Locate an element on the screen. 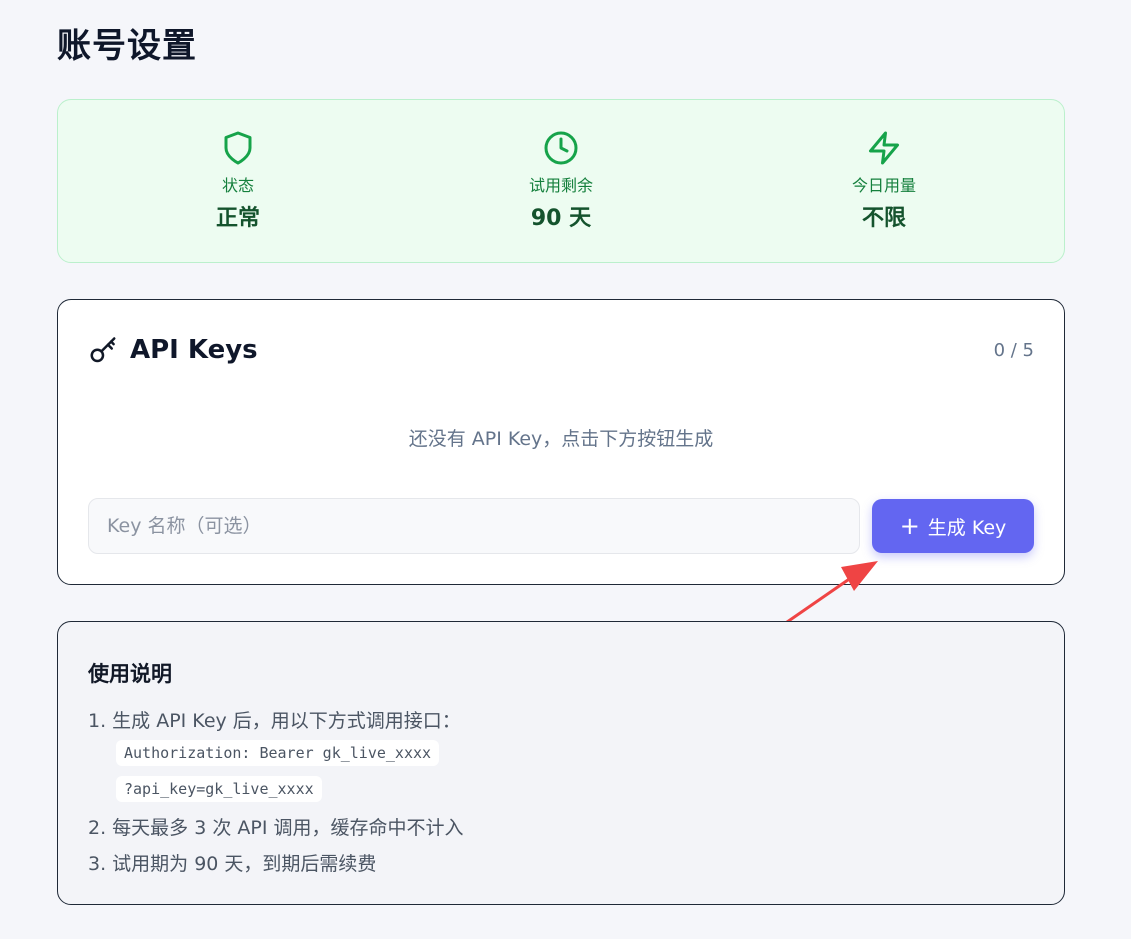  api-keys-title: API Keys is located at coordinates (194, 350).